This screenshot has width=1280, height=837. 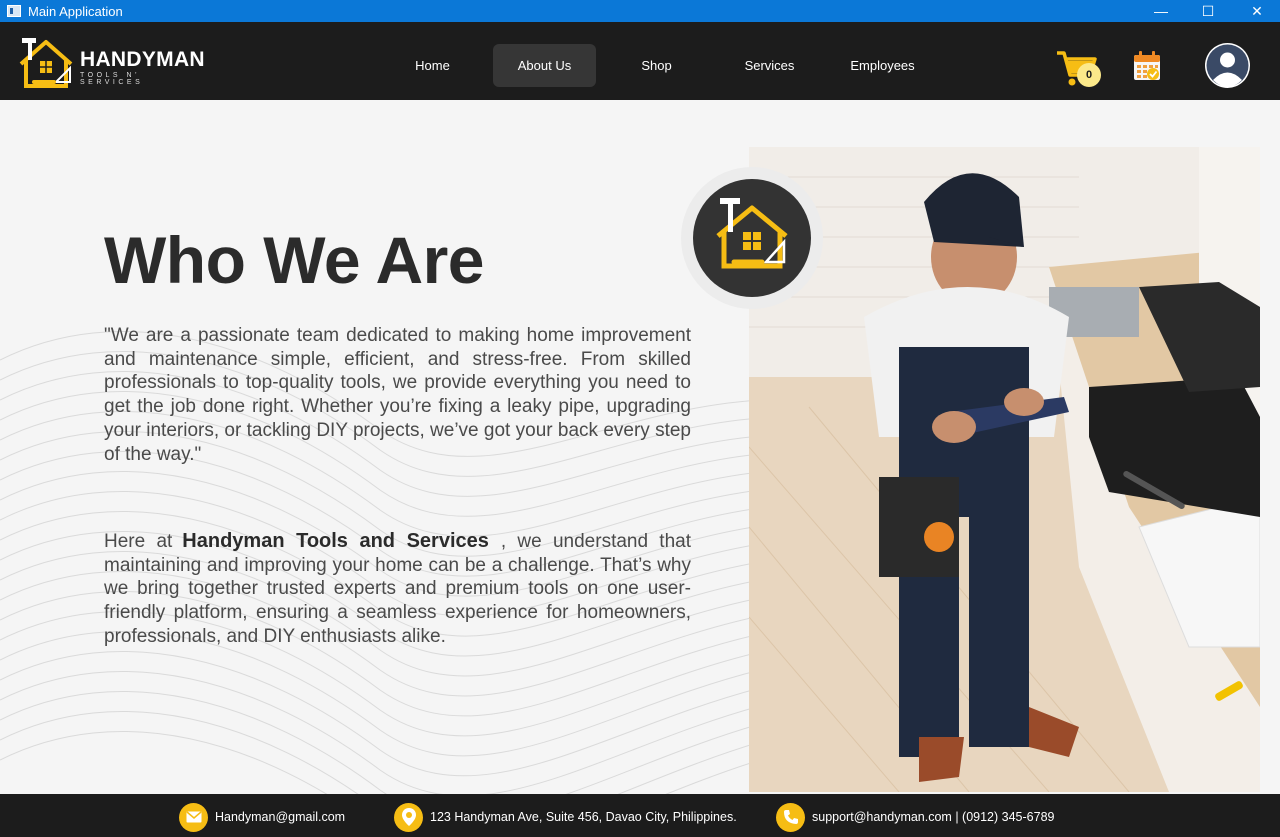 What do you see at coordinates (1089, 75) in the screenshot?
I see `cart-count-badge: 0` at bounding box center [1089, 75].